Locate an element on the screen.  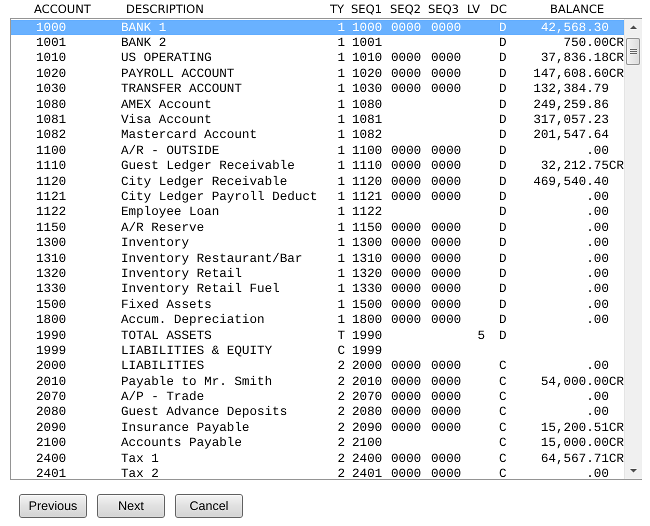
table-cell-text: 1150 is located at coordinates (52, 227).